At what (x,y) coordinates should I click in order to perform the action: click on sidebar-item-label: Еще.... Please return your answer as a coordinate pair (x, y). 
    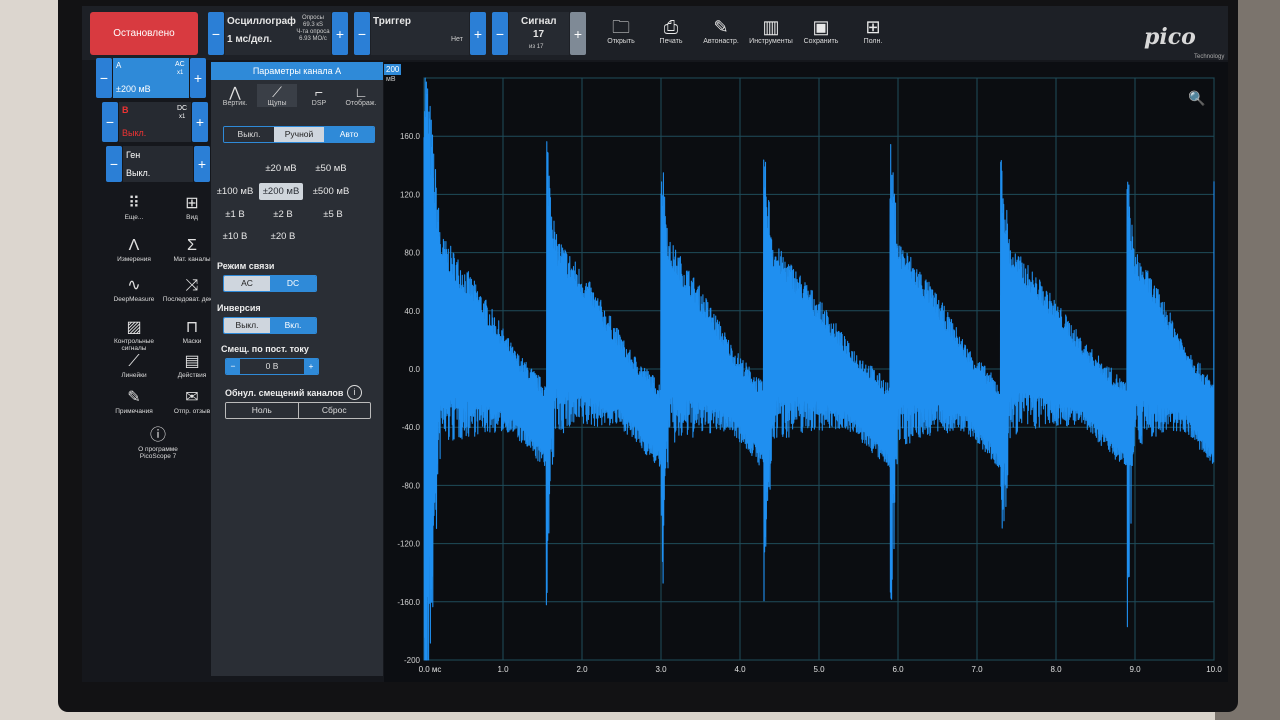
    Looking at the image, I should click on (134, 217).